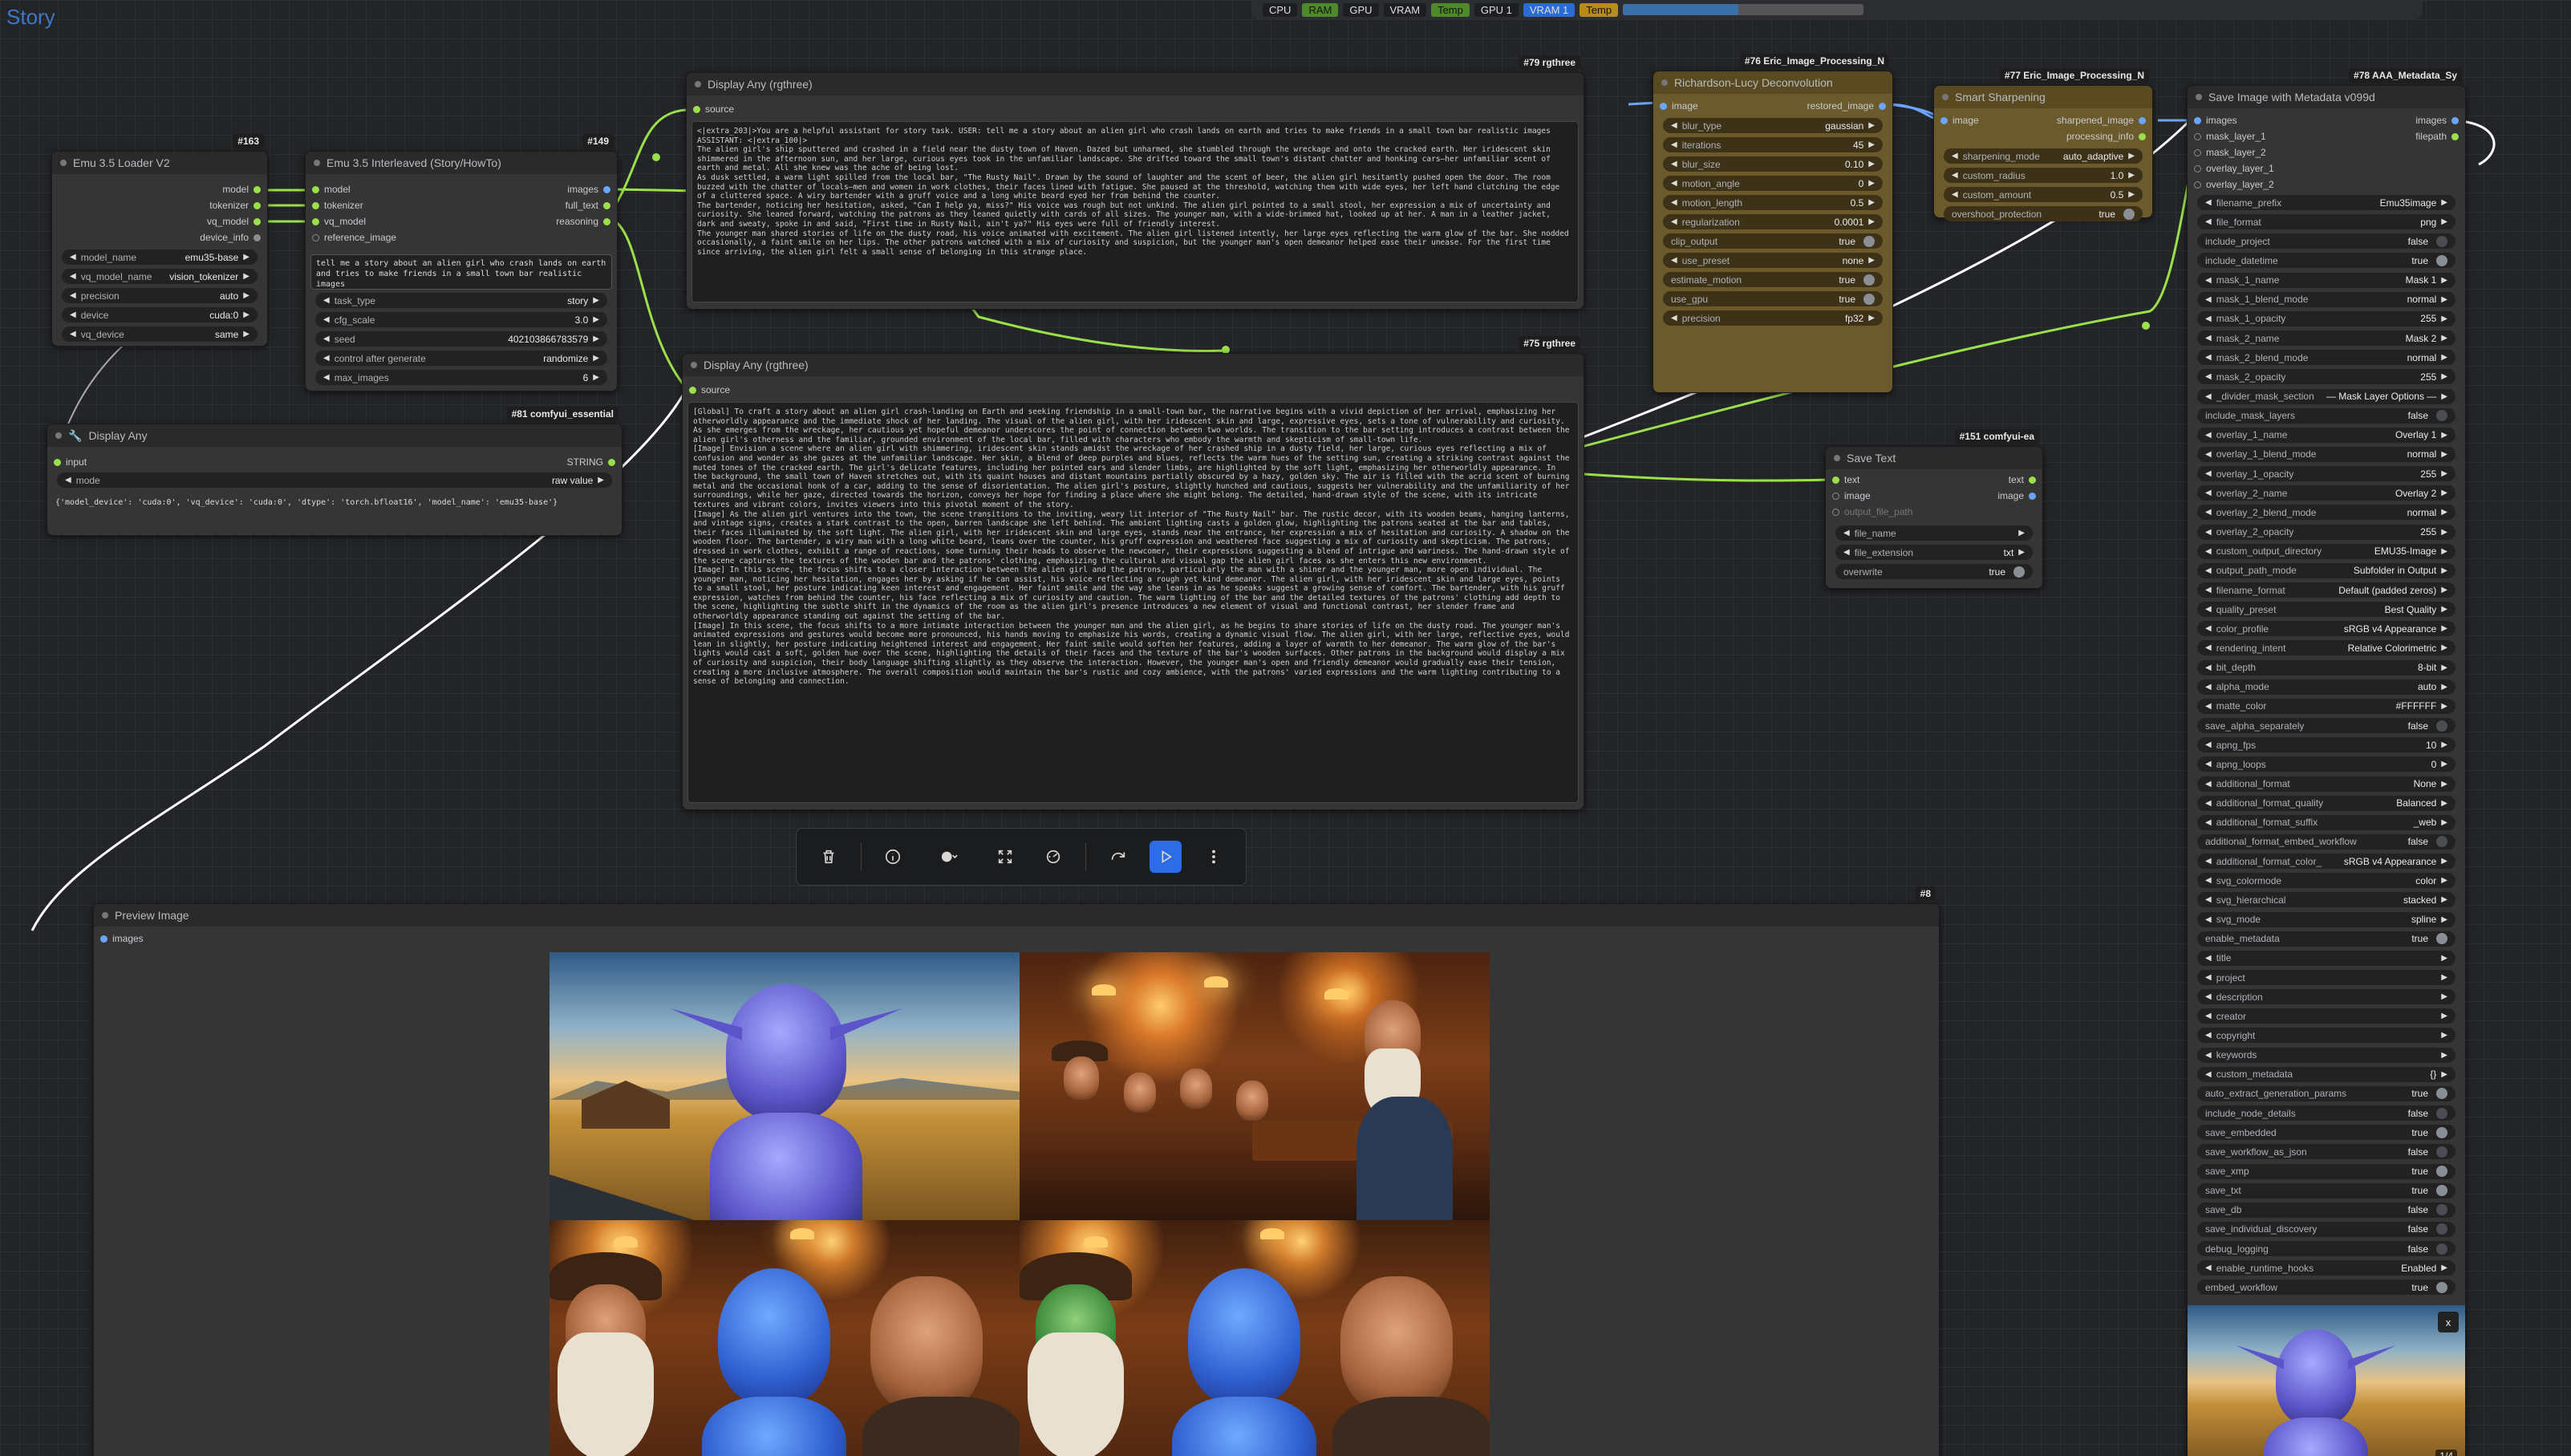  I want to click on widget-save-individual-discovery: save_individual_discovery false, so click(2326, 1229).